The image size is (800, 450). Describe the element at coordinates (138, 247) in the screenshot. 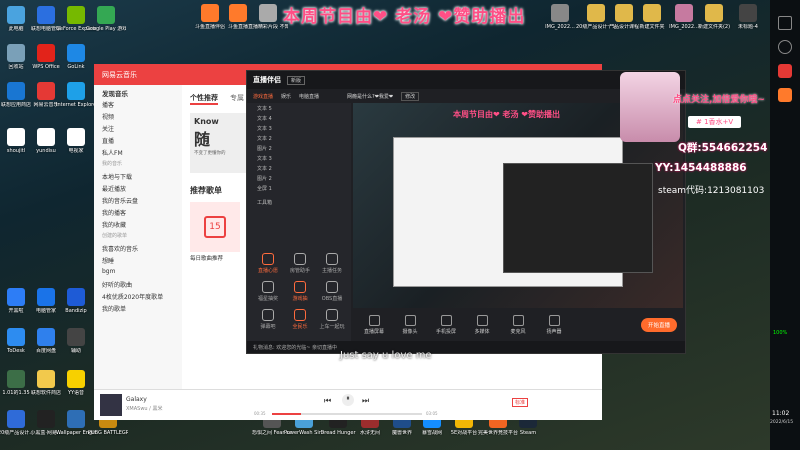

I see `playlist-item: 我喜欢的音乐` at that location.